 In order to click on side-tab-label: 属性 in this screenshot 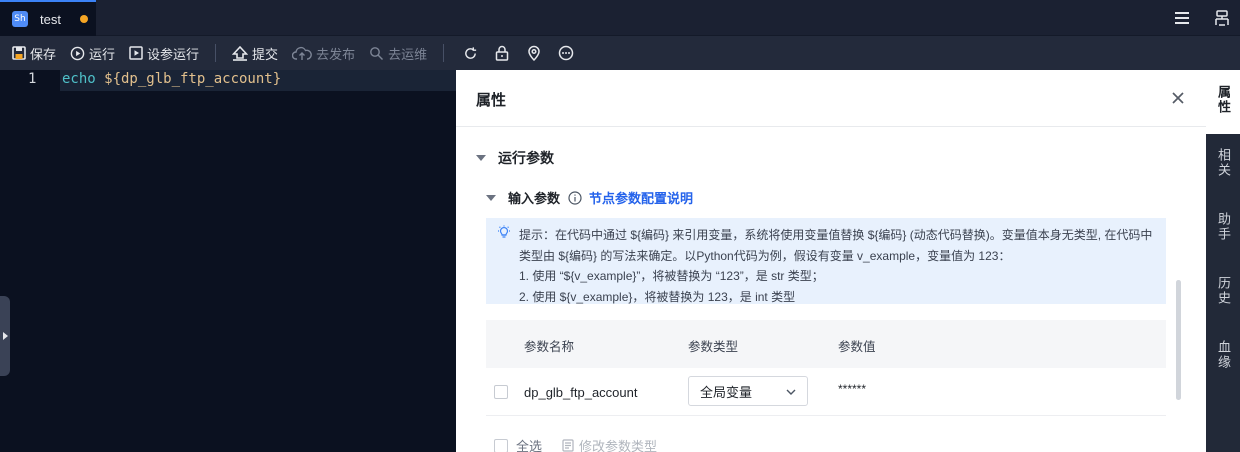, I will do `click(1223, 100)`.